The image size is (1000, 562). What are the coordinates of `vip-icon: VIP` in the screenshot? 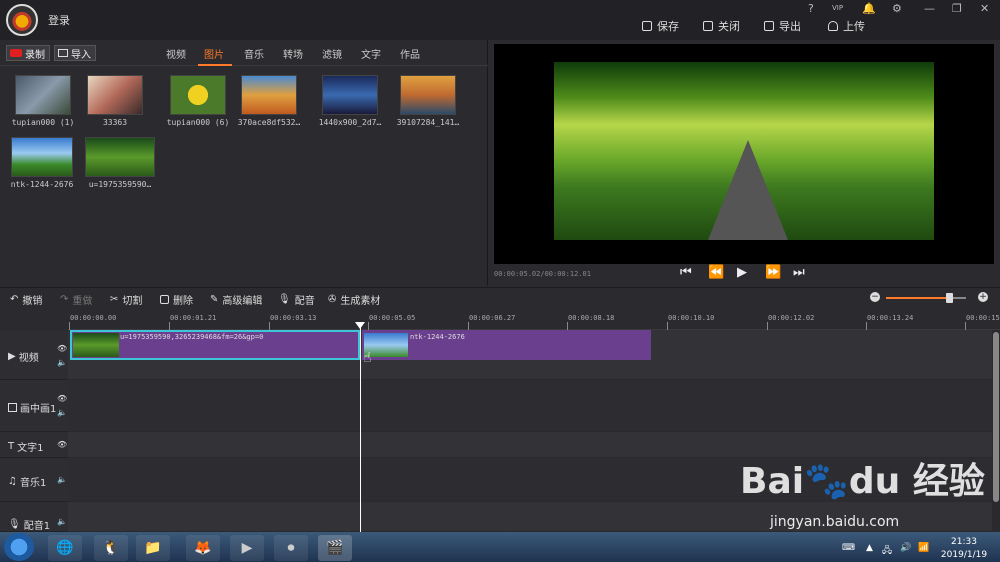 It's located at (837, 8).